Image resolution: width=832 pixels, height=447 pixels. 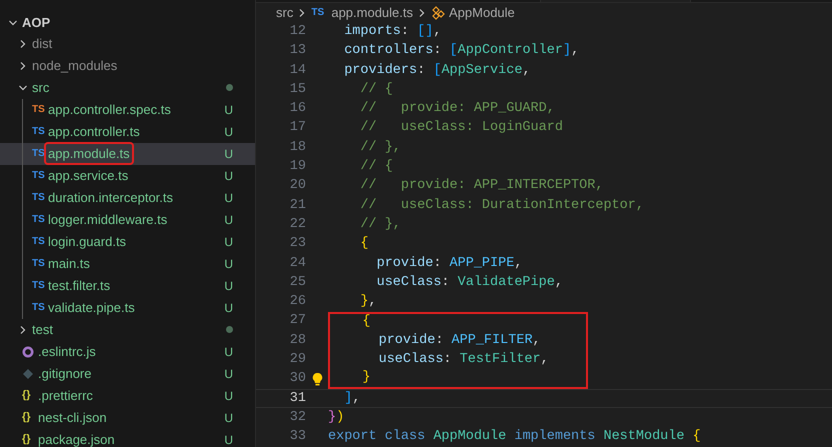 I want to click on file-row: TS login.guard.ts U, so click(x=127, y=241).